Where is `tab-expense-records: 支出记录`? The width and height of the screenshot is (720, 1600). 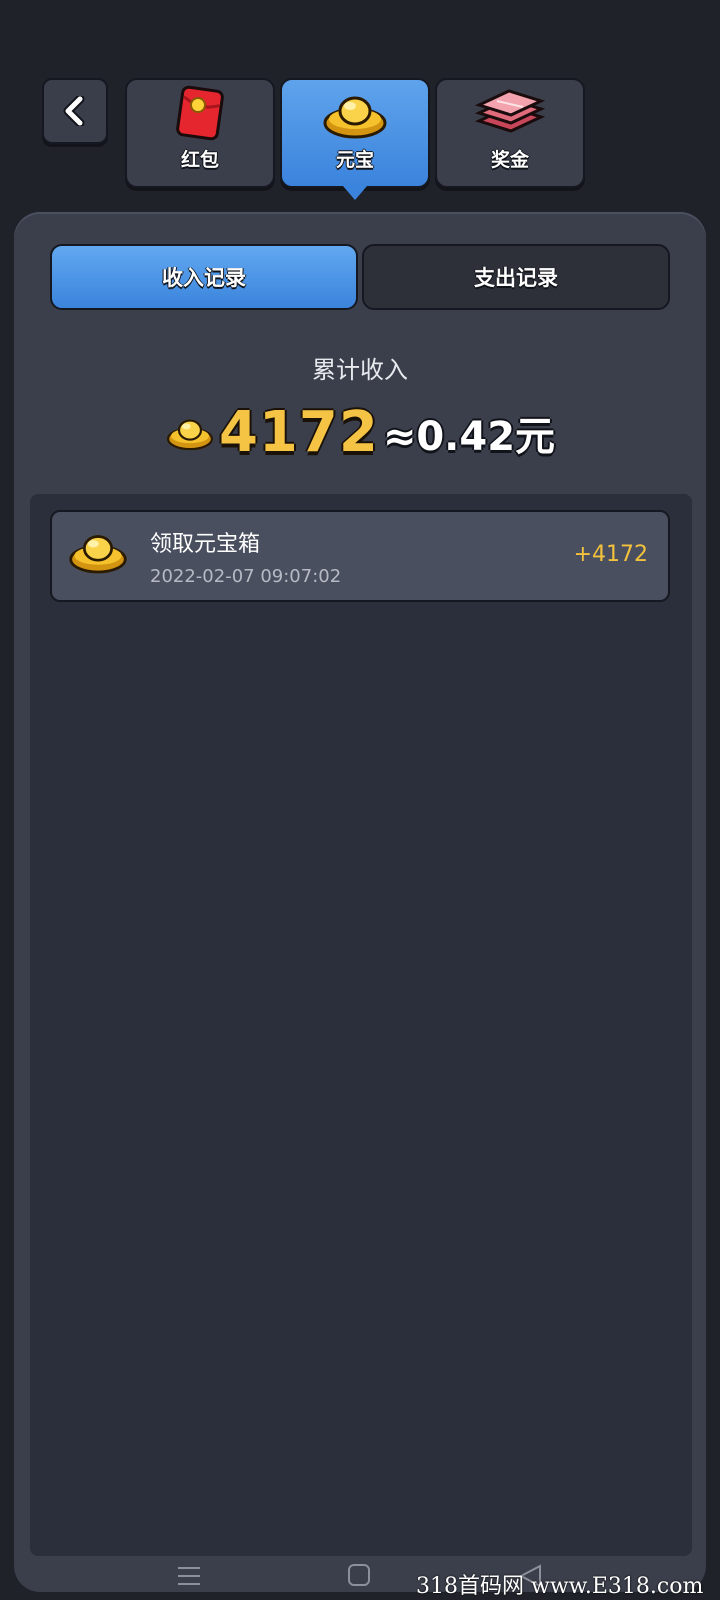
tab-expense-records: 支出记录 is located at coordinates (516, 277).